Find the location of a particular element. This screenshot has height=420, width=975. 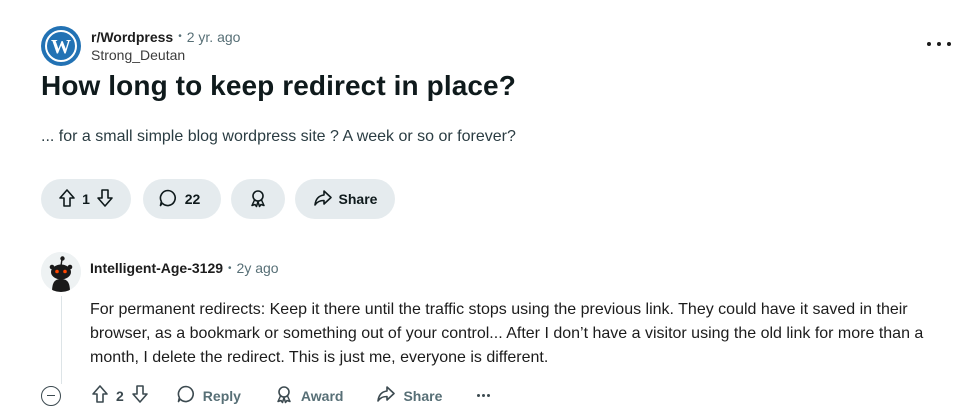

vote-control: 1 is located at coordinates (86, 199).